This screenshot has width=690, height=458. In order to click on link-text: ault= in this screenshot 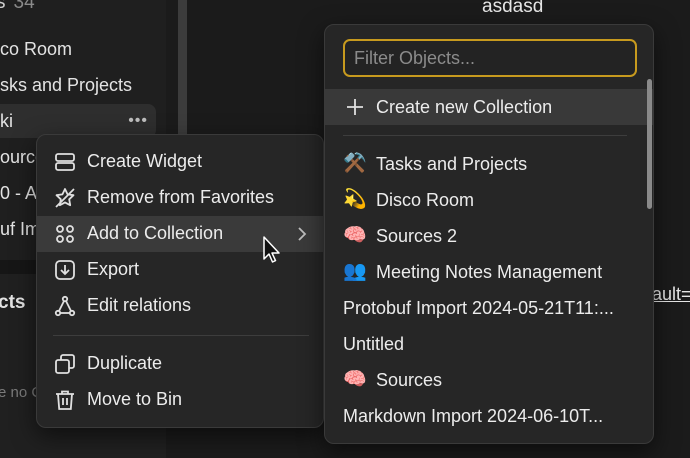, I will do `click(671, 294)`.